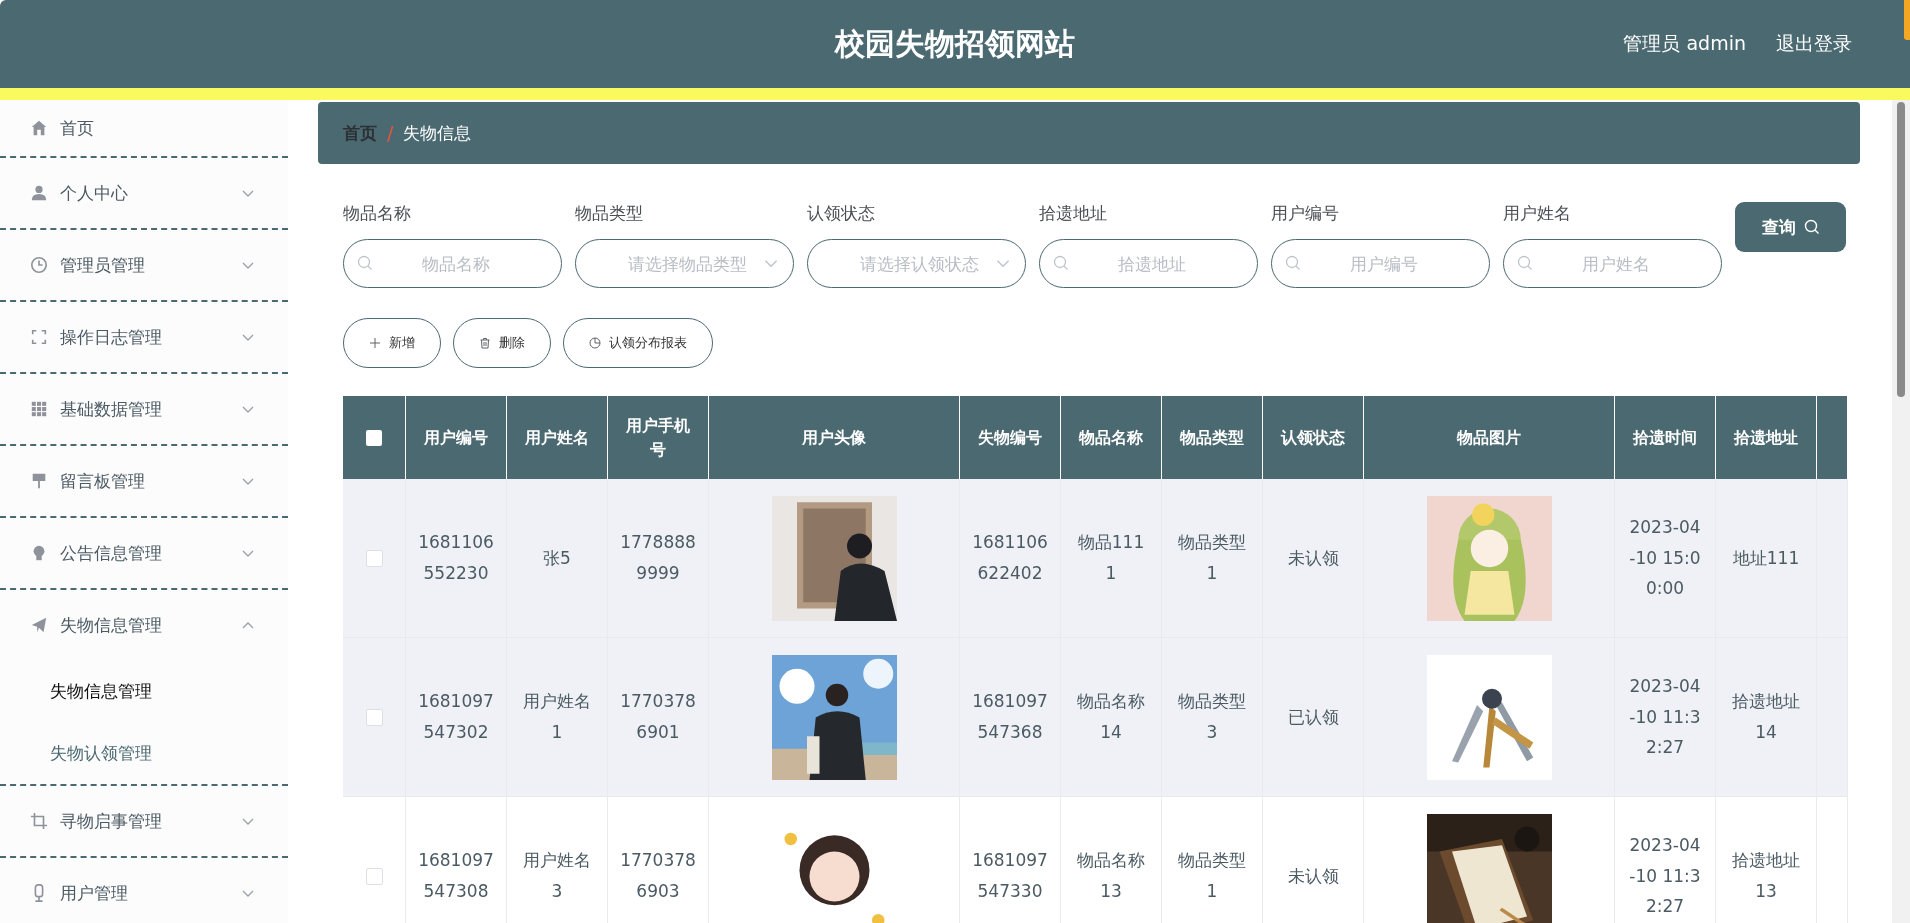 This screenshot has height=923, width=1910. I want to click on filter-label: 物品名称, so click(377, 213).